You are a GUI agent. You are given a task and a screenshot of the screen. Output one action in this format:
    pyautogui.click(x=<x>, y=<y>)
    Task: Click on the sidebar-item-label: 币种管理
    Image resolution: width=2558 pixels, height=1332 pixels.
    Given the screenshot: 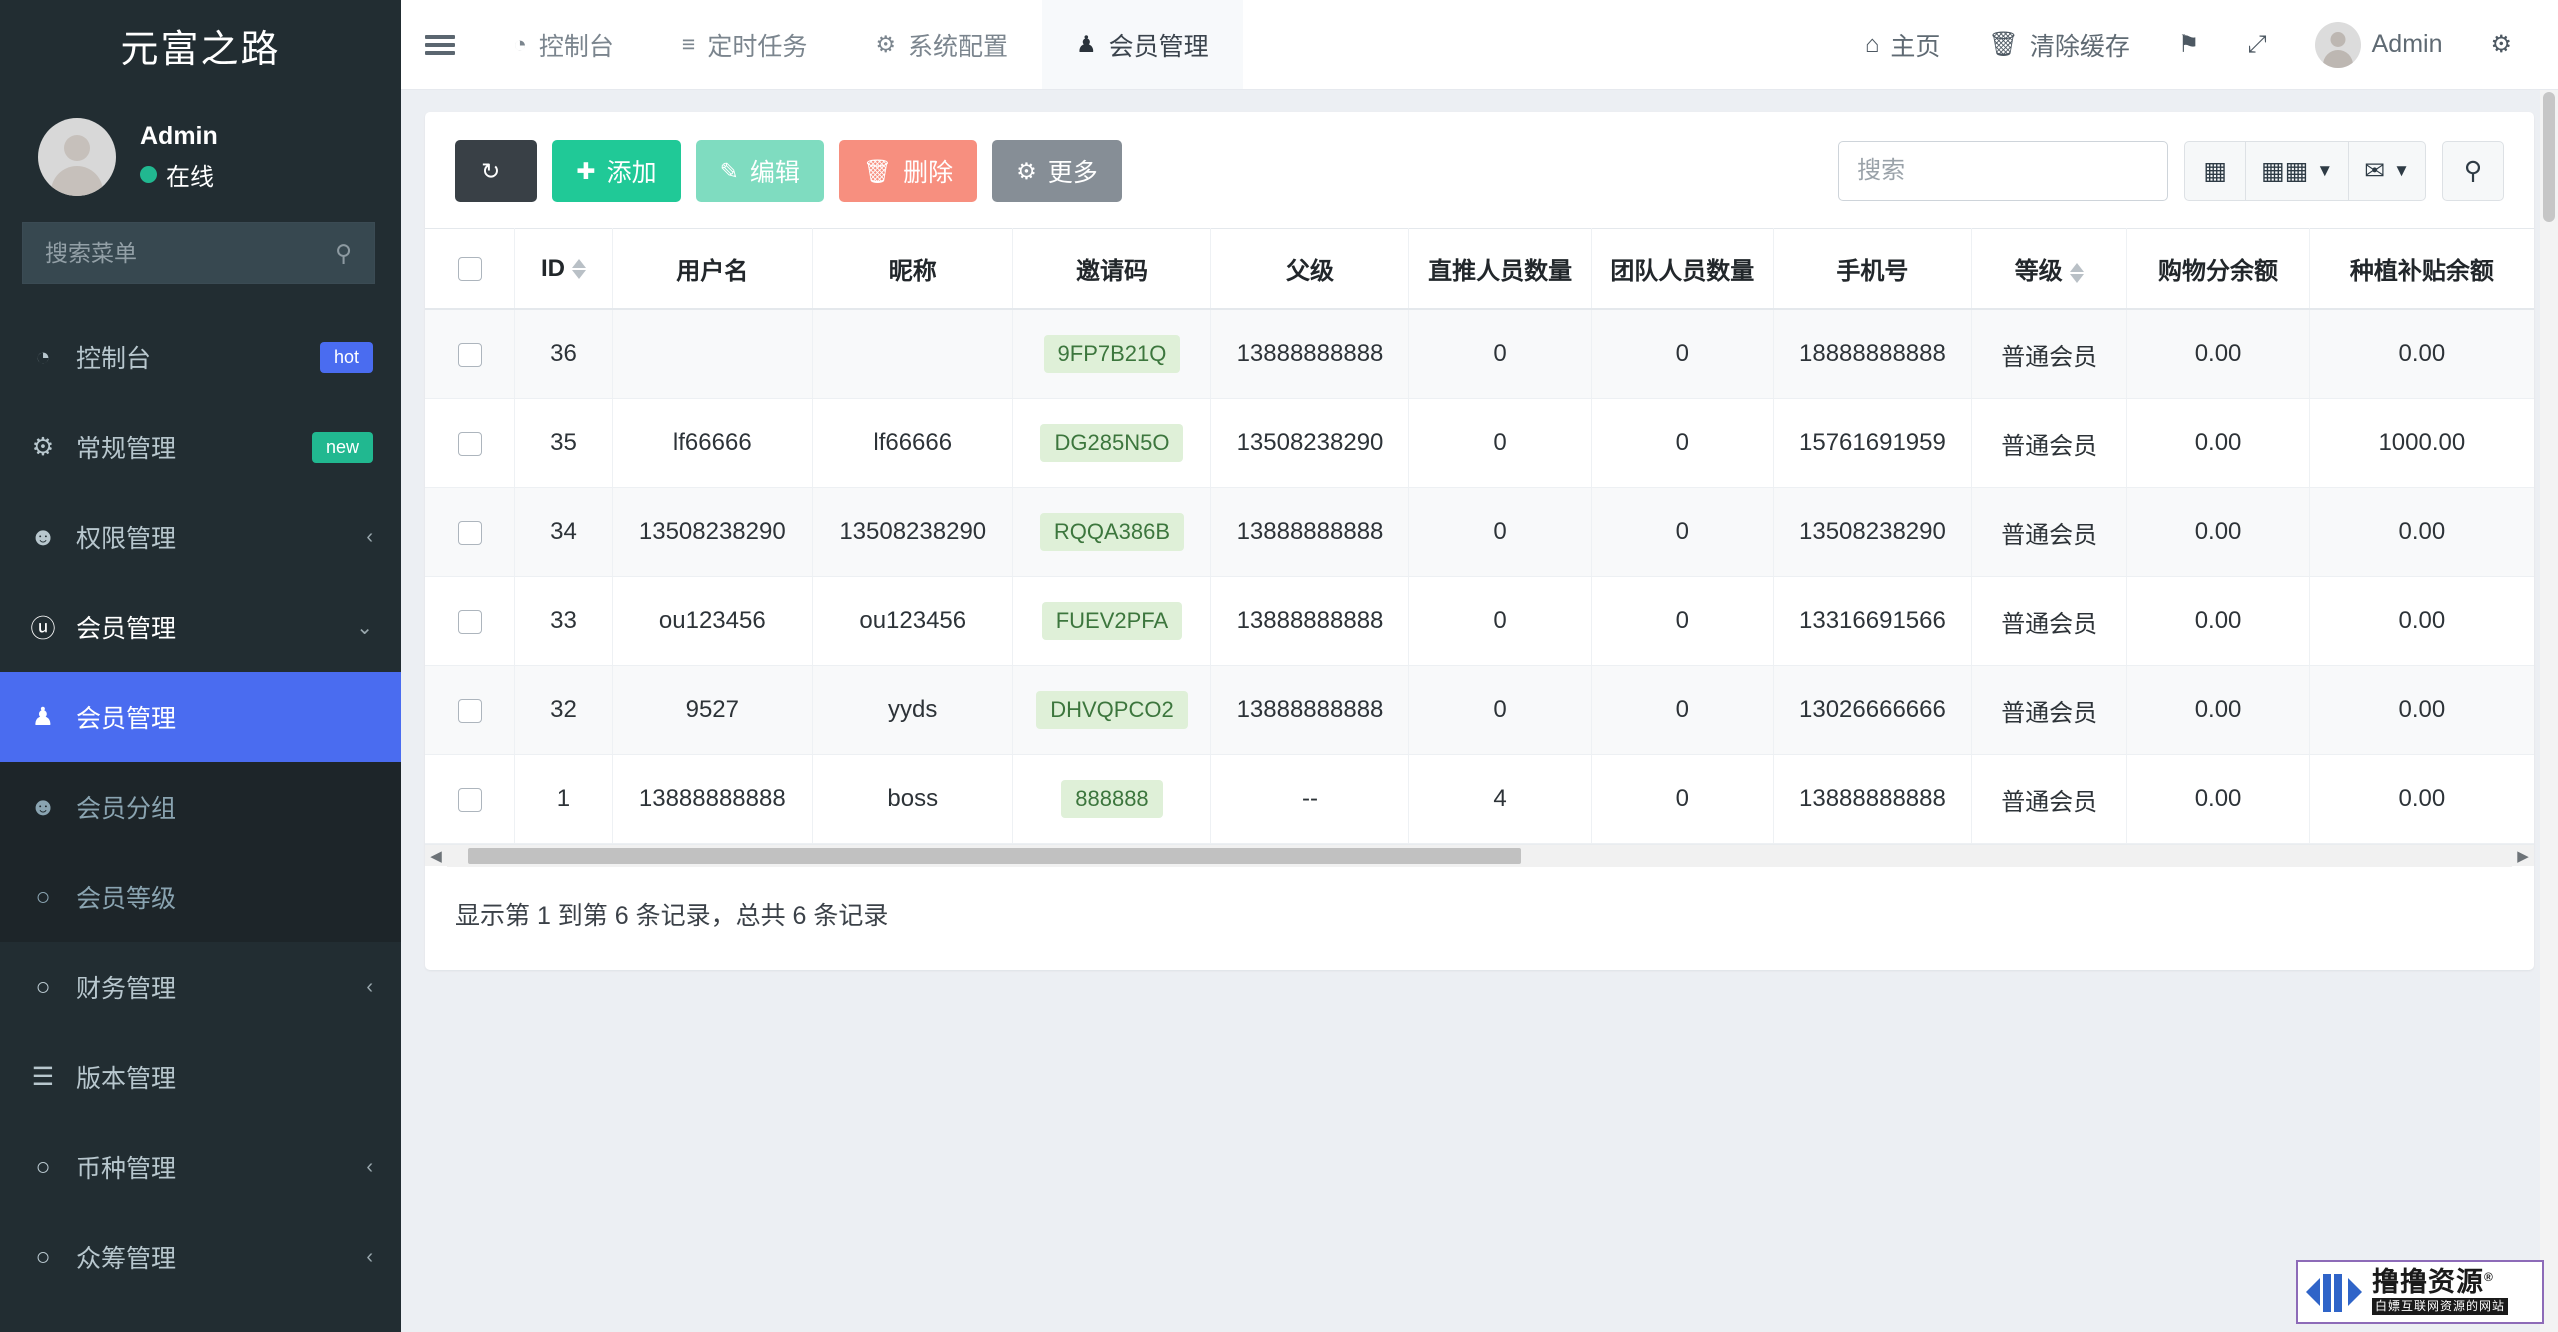 What is the action you would take?
    pyautogui.click(x=126, y=1169)
    